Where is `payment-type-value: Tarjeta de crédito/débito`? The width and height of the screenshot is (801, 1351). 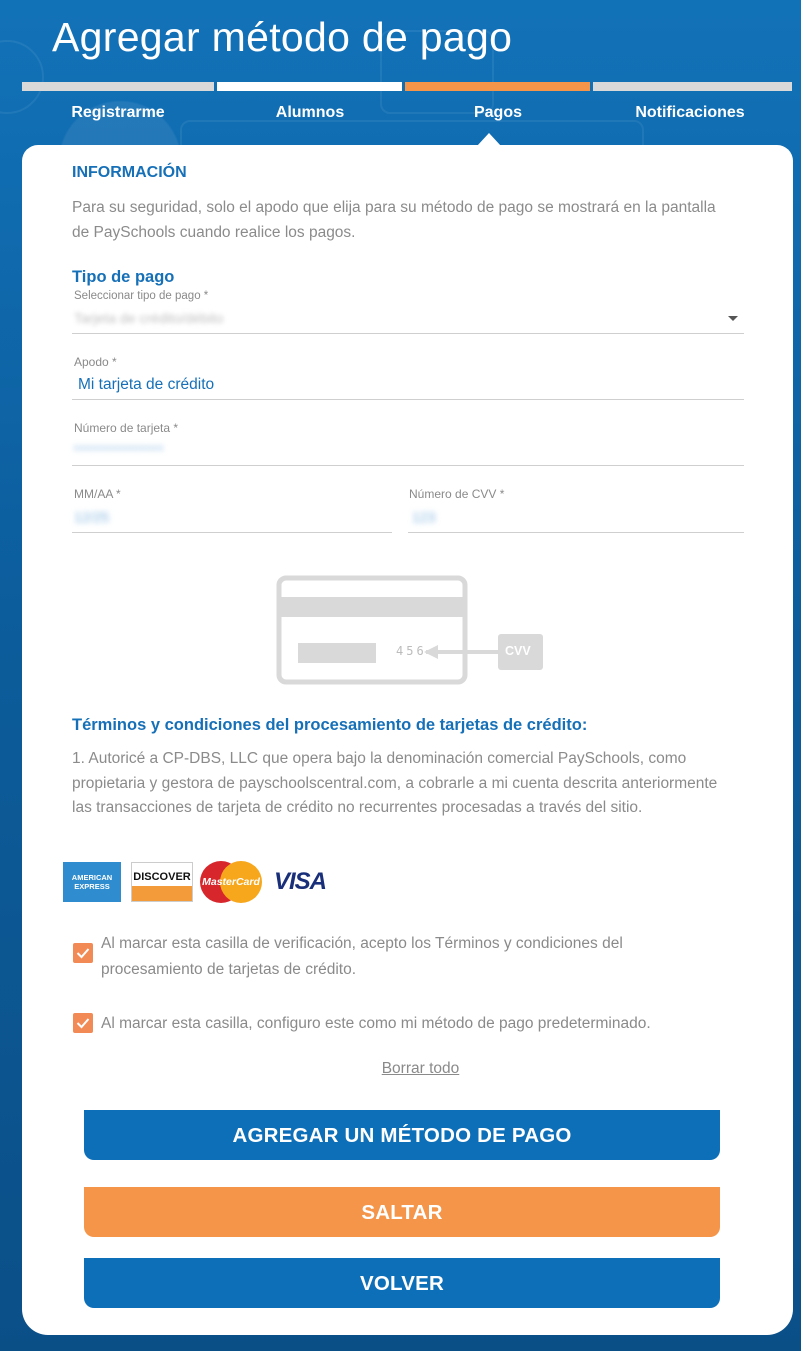 payment-type-value: Tarjeta de crédito/débito is located at coordinates (149, 318).